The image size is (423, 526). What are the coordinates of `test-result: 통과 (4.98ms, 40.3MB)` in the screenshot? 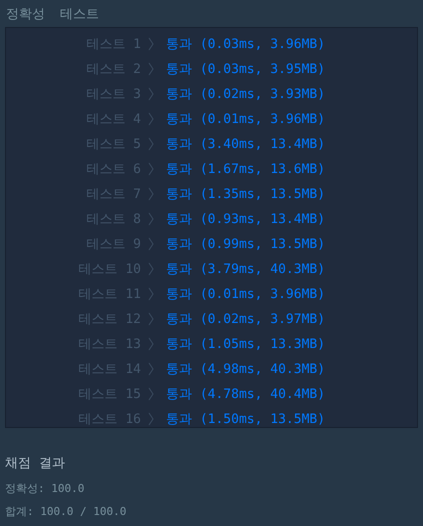 It's located at (246, 369).